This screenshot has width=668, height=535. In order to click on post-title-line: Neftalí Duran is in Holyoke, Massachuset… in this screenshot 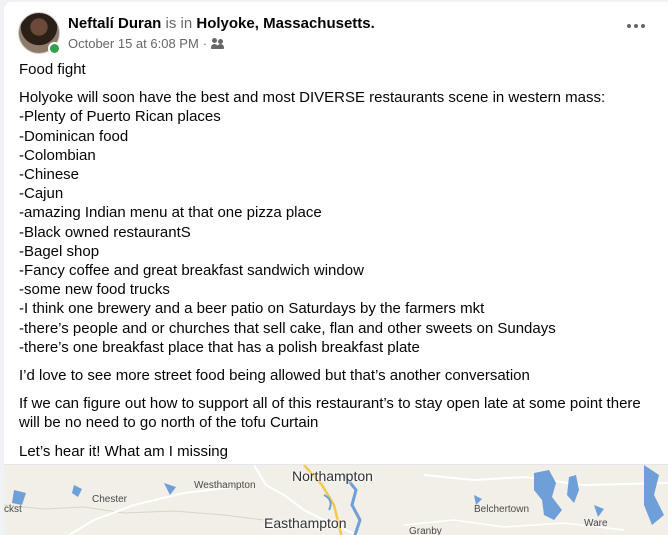, I will do `click(221, 23)`.